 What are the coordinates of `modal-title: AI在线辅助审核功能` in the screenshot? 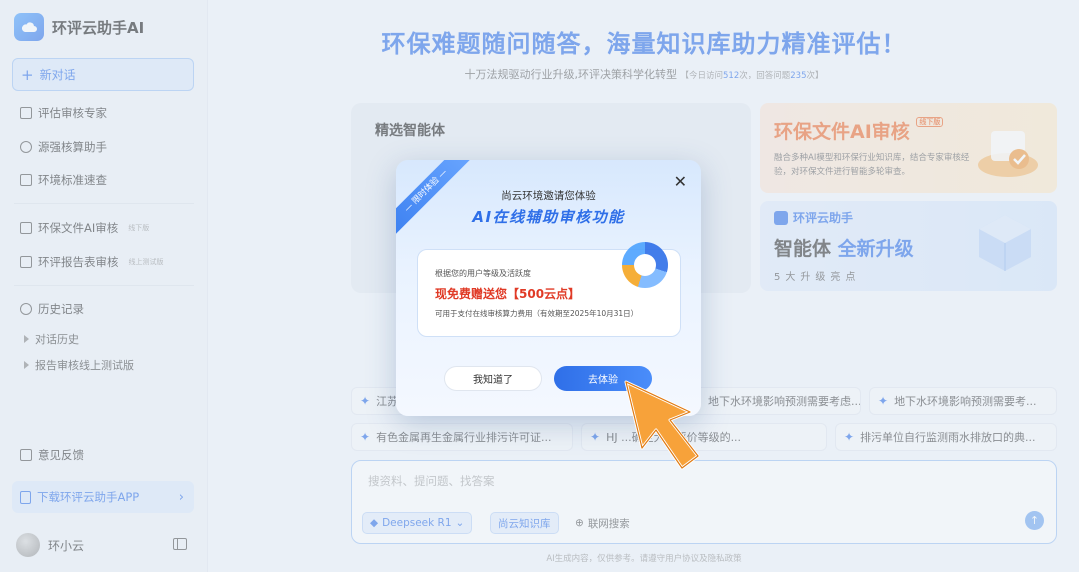 It's located at (548, 217).